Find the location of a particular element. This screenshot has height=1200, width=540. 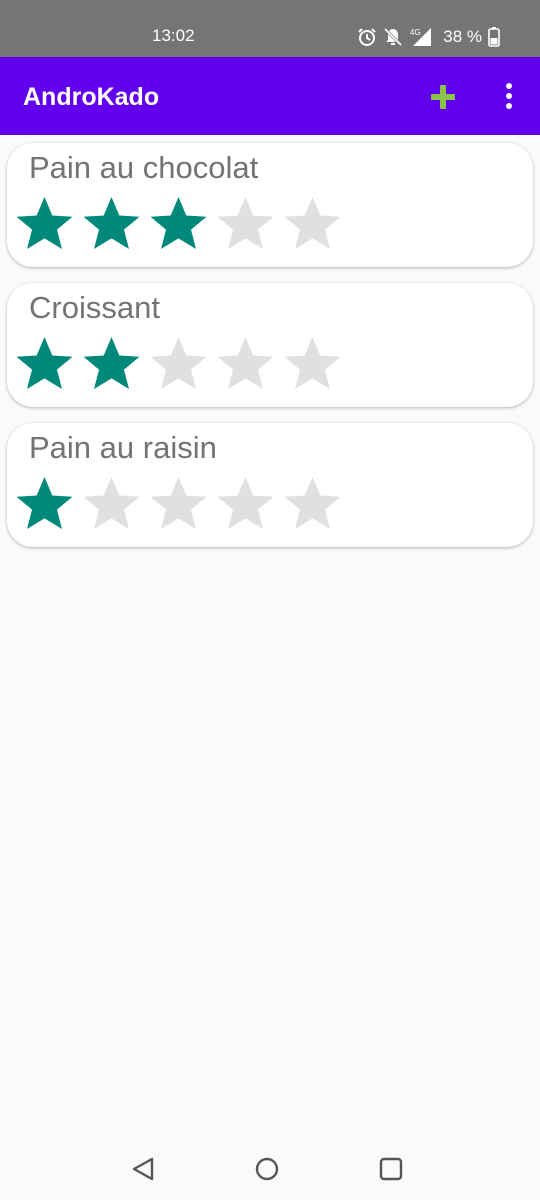

recents-icon is located at coordinates (391, 1169).